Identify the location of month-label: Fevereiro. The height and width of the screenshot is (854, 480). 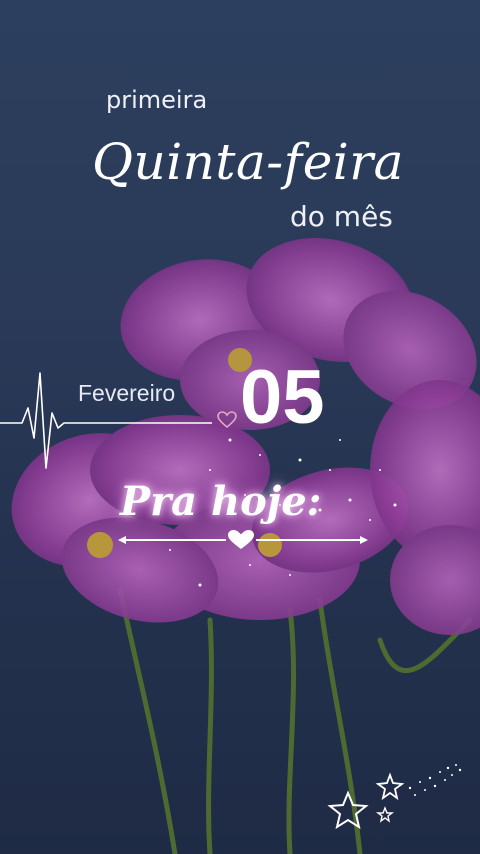
(127, 393).